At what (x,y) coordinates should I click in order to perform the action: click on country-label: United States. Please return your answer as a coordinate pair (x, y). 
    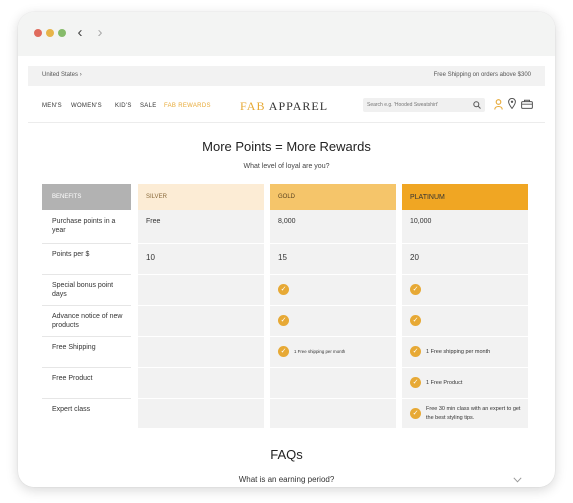
    Looking at the image, I should click on (60, 75).